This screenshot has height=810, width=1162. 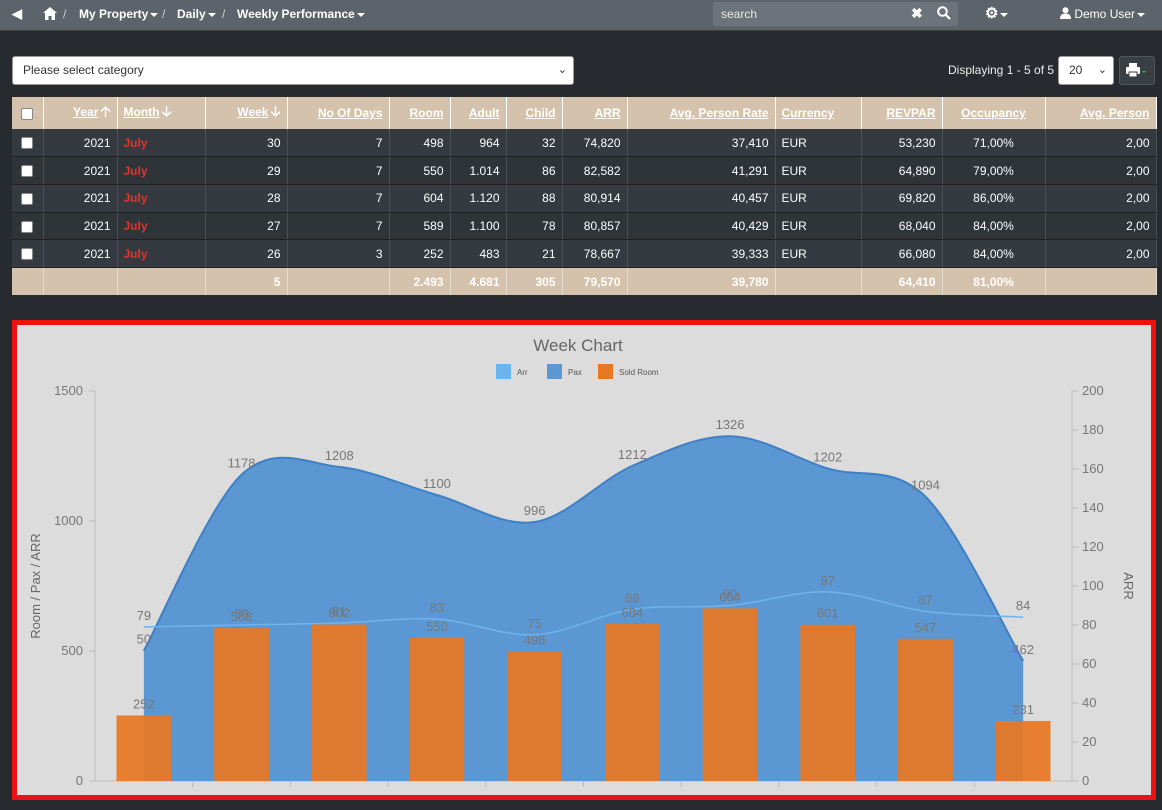 I want to click on y-tick-right: 140, so click(x=1093, y=507).